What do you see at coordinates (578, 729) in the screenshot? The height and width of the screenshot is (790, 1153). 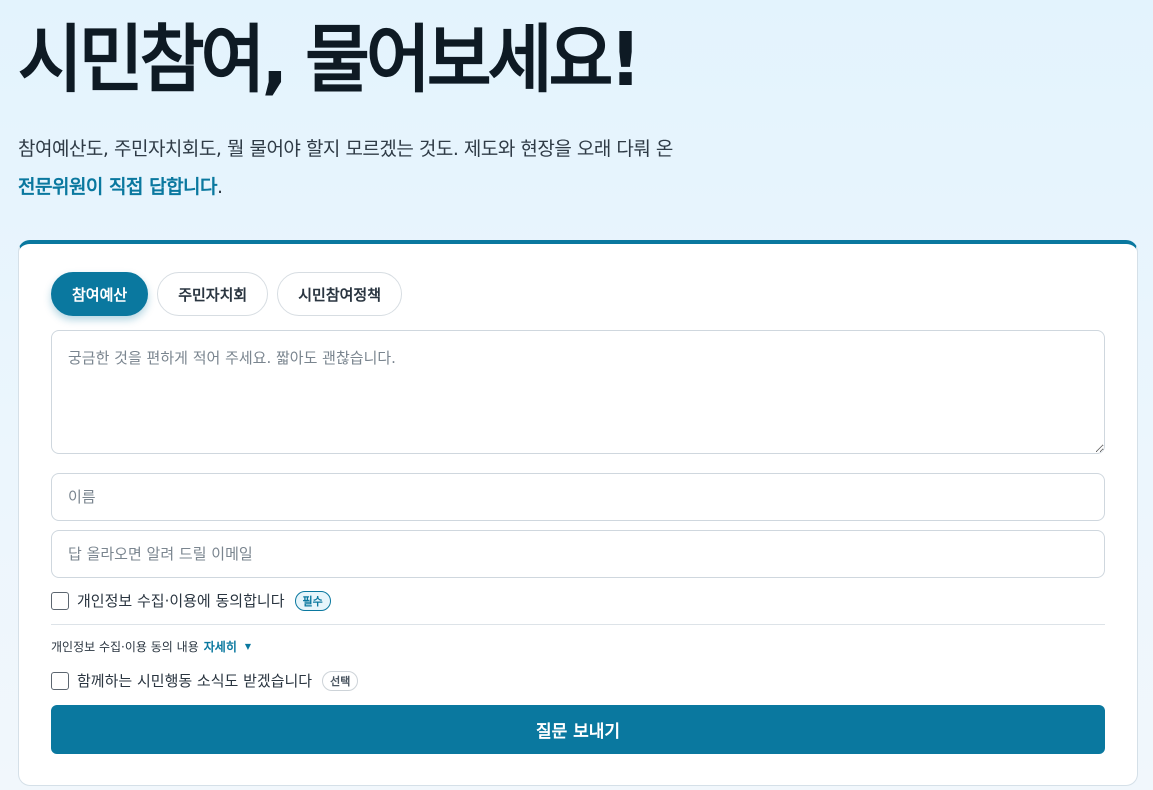 I see `submit-button: 질문 보내기` at bounding box center [578, 729].